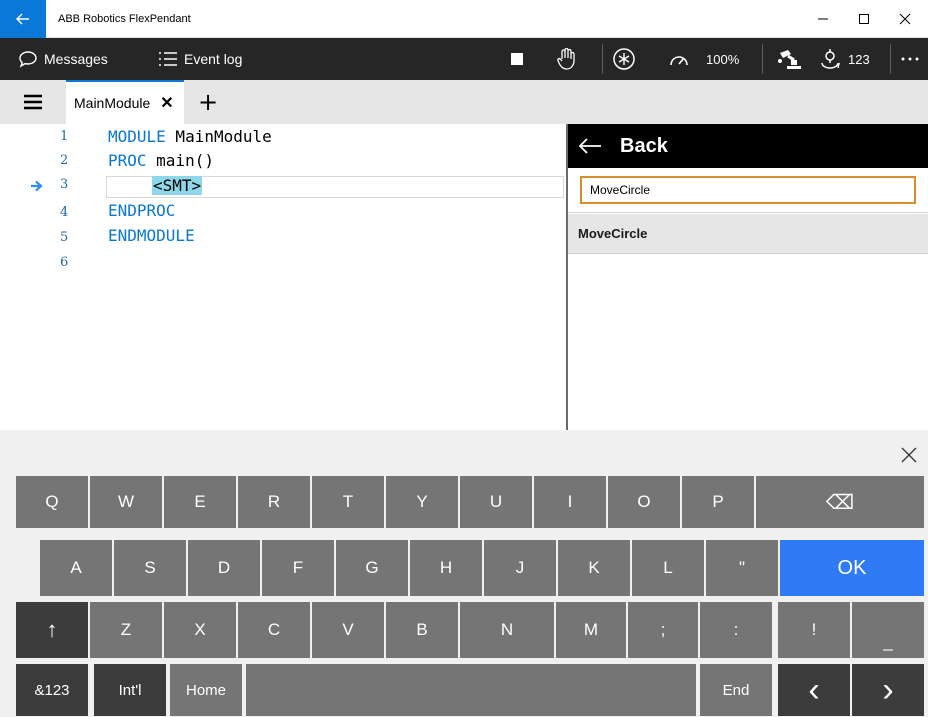 The height and width of the screenshot is (717, 928). Describe the element at coordinates (127, 160) in the screenshot. I see `code-keyword: PROC` at that location.